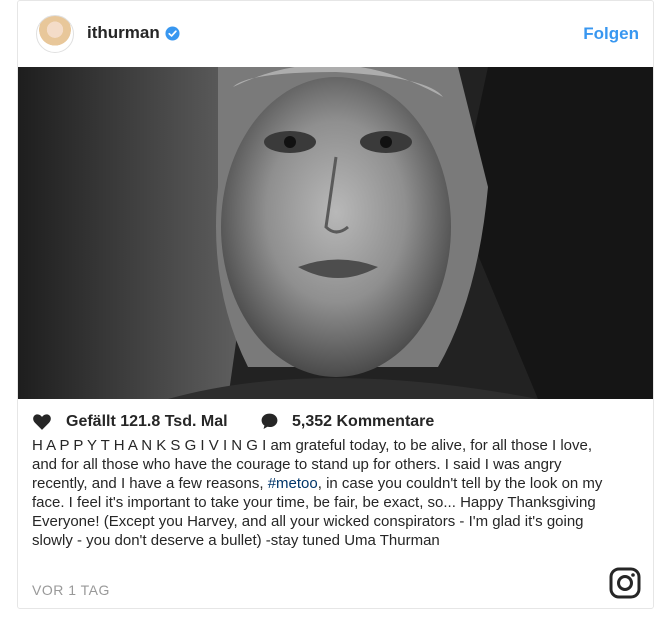 This screenshot has width=671, height=624. What do you see at coordinates (71, 590) in the screenshot?
I see `post-timestamp: VOR 1 TAG` at bounding box center [71, 590].